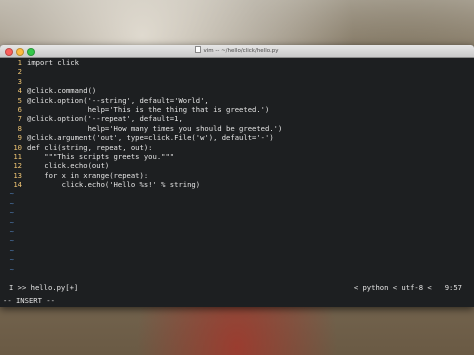 This screenshot has width=474, height=355. I want to click on window-title-text: vim -- ~/hello/click/hello.py, so click(241, 51).